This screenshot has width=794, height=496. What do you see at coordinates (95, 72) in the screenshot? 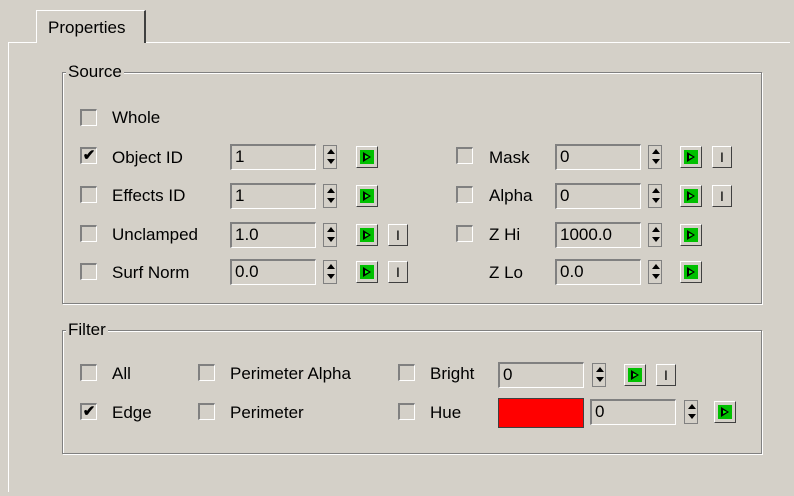
I see `source-group-title: Source` at bounding box center [95, 72].